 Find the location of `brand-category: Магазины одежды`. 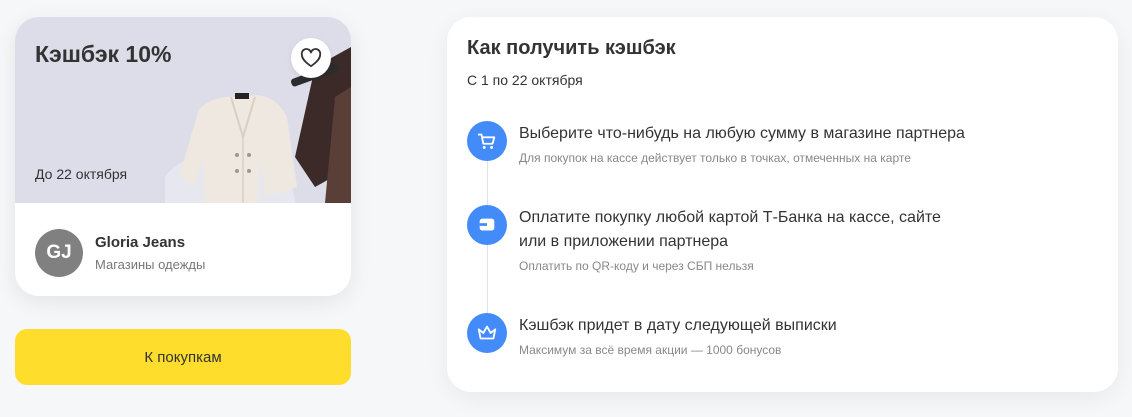

brand-category: Магазины одежды is located at coordinates (150, 264).